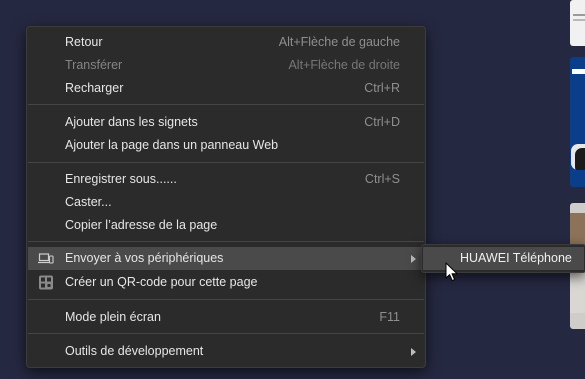 This screenshot has width=585, height=379. What do you see at coordinates (46, 258) in the screenshot?
I see `laptop-phone-icon` at bounding box center [46, 258].